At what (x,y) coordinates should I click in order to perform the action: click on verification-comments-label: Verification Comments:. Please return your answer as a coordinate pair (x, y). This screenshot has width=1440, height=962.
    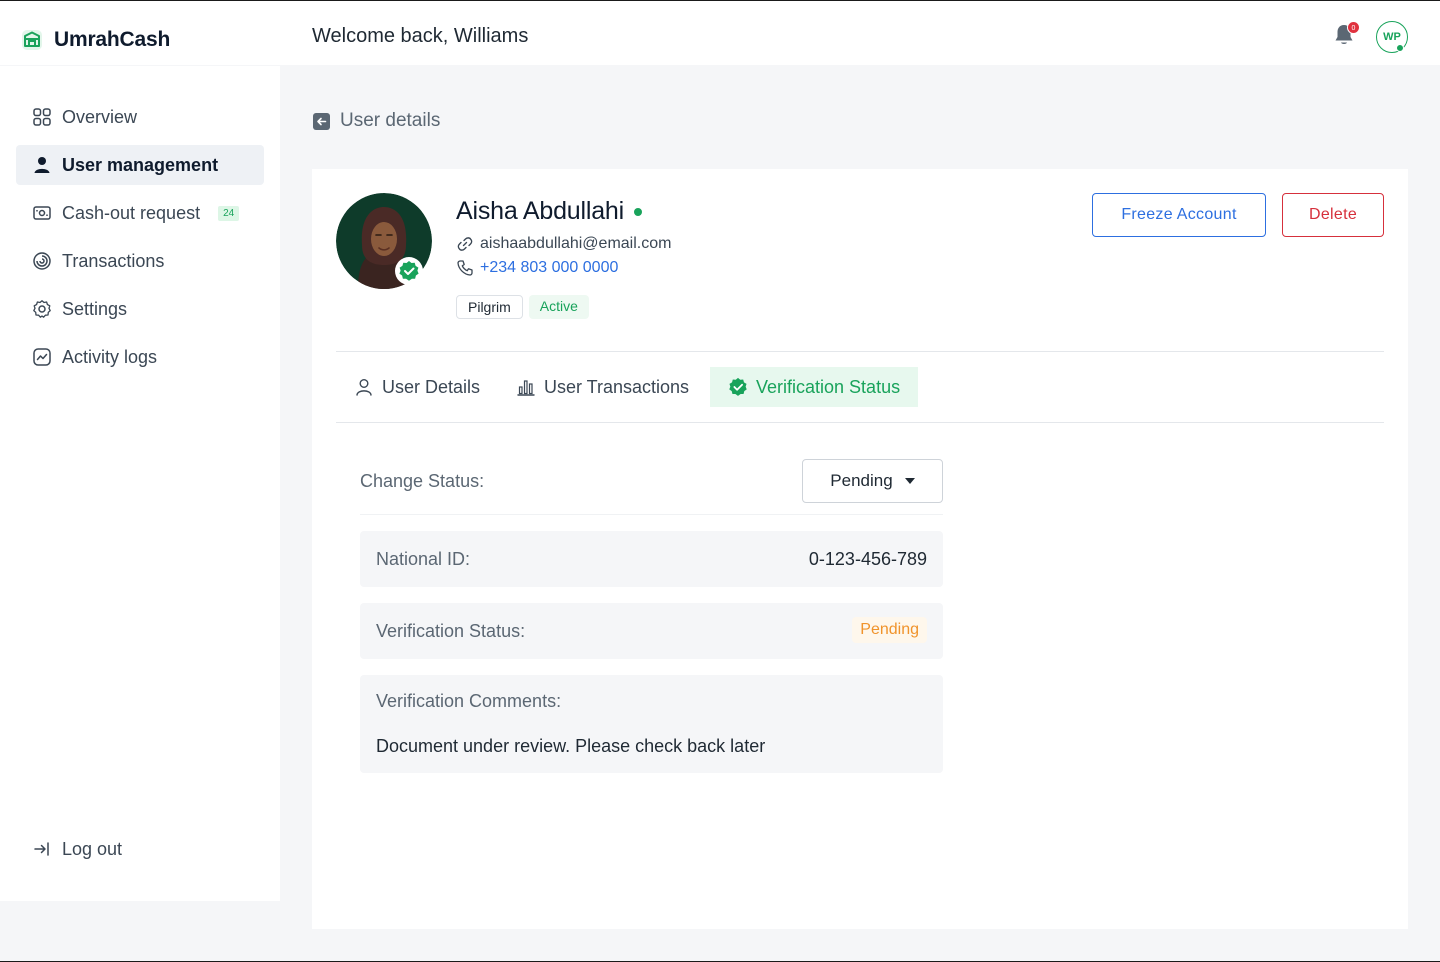
    Looking at the image, I should click on (469, 701).